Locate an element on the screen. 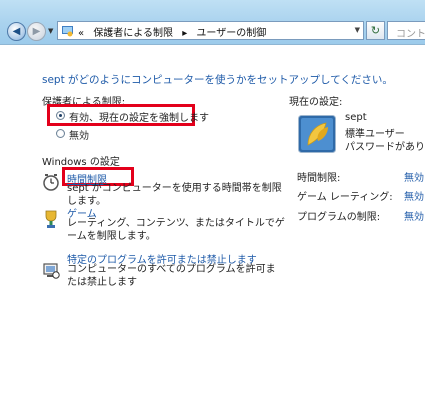  game-rating-status-value: 無効 is located at coordinates (414, 197).